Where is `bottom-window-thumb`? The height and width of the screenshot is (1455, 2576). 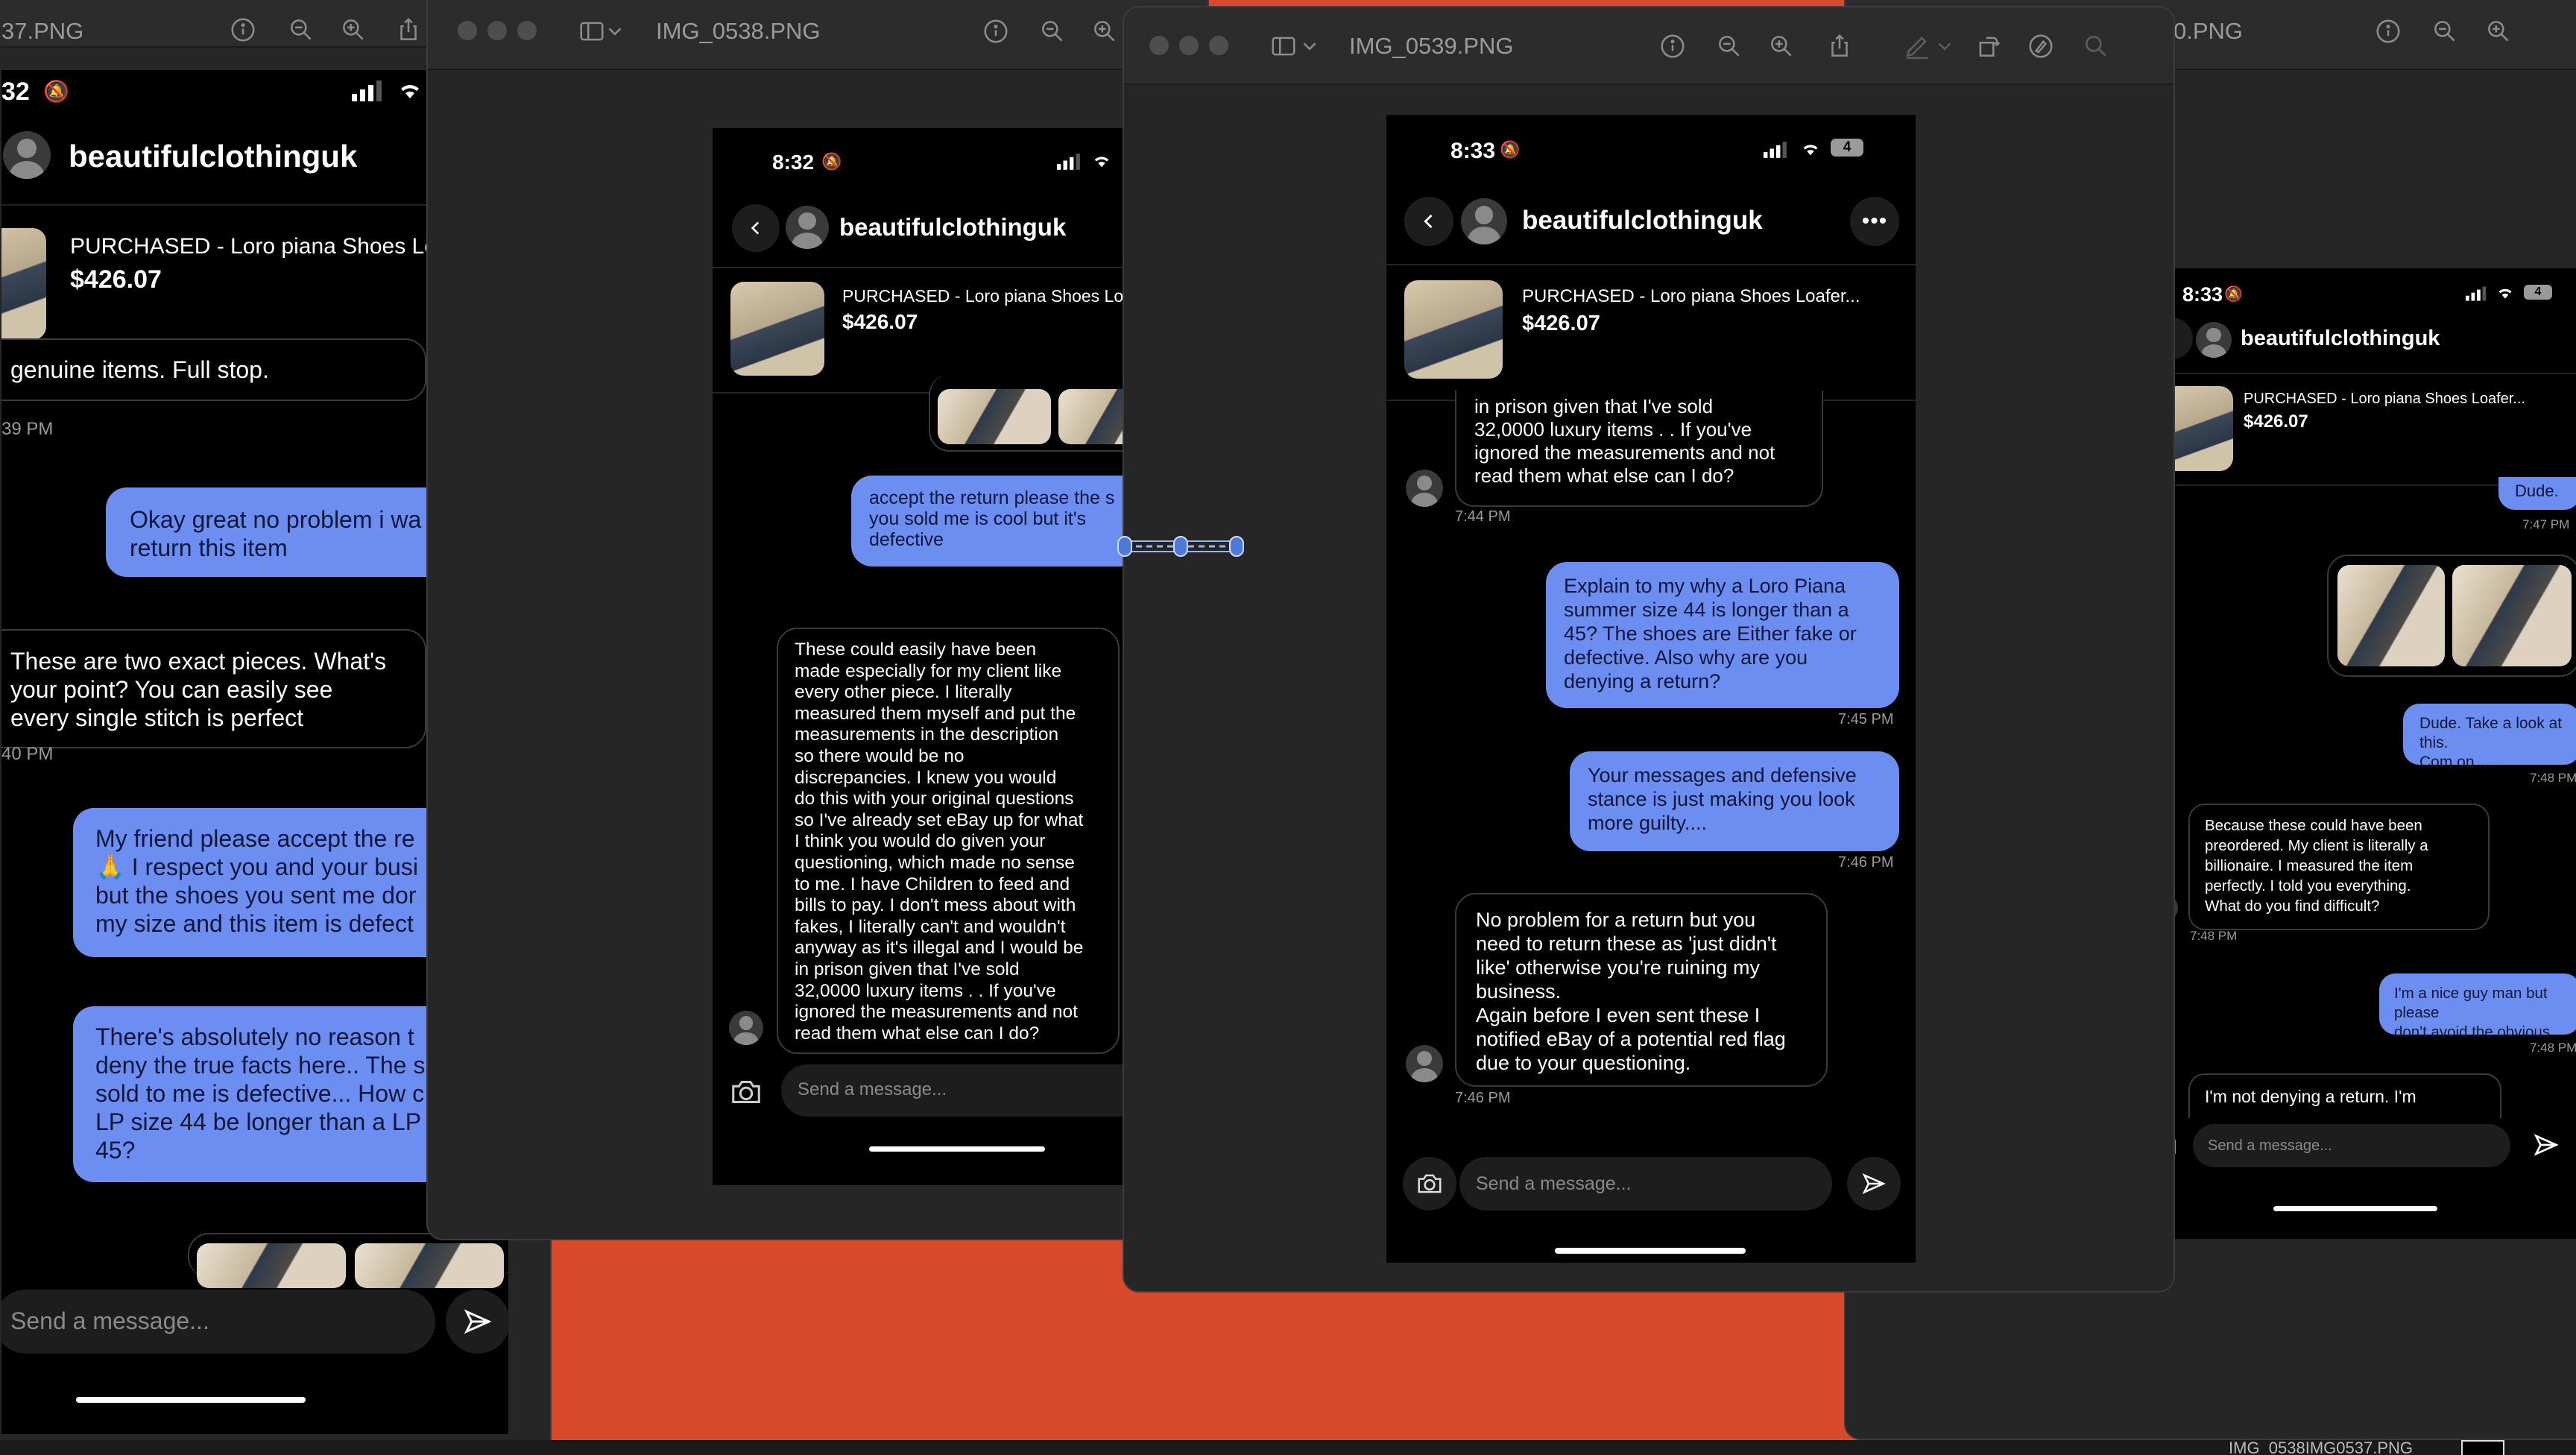 bottom-window-thumb is located at coordinates (2483, 1447).